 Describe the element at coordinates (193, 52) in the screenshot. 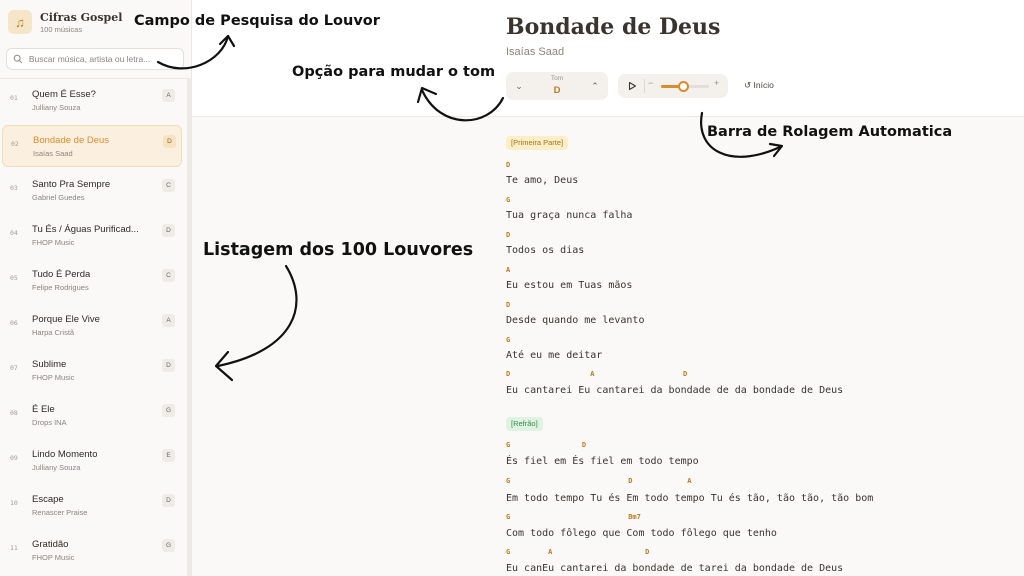

I see `arrow-search` at that location.